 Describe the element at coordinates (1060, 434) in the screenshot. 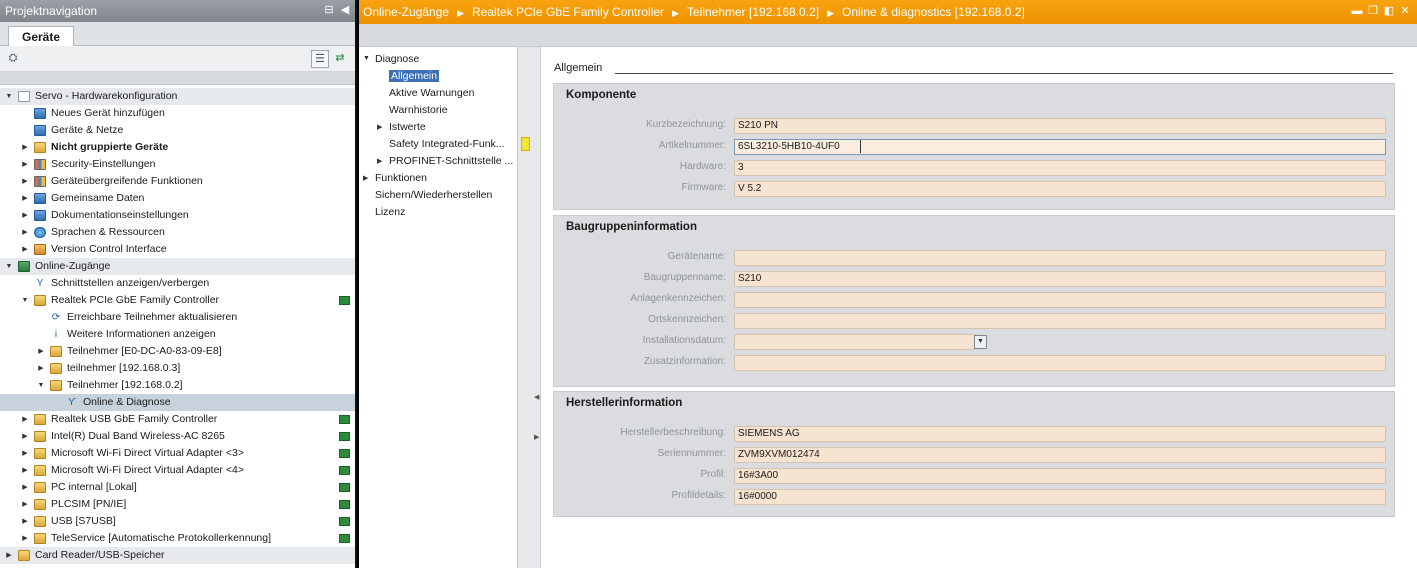

I see `field-value: SIEMENS AG` at that location.